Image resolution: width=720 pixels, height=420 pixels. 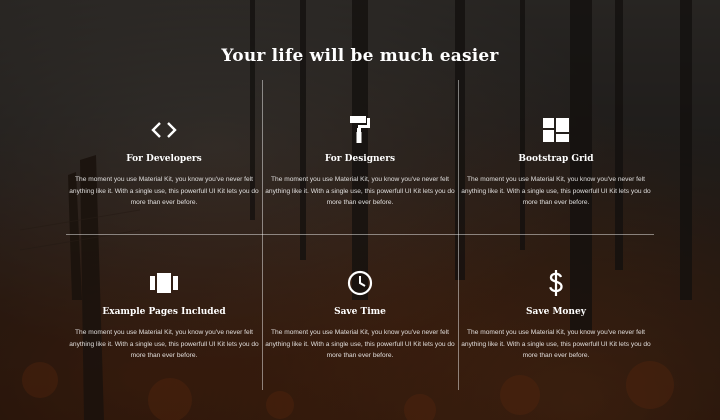 What do you see at coordinates (360, 234) in the screenshot?
I see `divider-horizontal` at bounding box center [360, 234].